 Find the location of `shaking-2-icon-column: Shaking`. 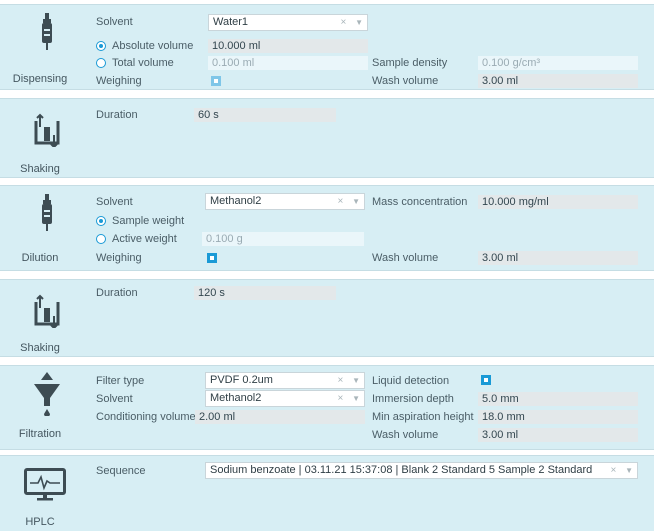

shaking-2-icon-column: Shaking is located at coordinates (40, 318).